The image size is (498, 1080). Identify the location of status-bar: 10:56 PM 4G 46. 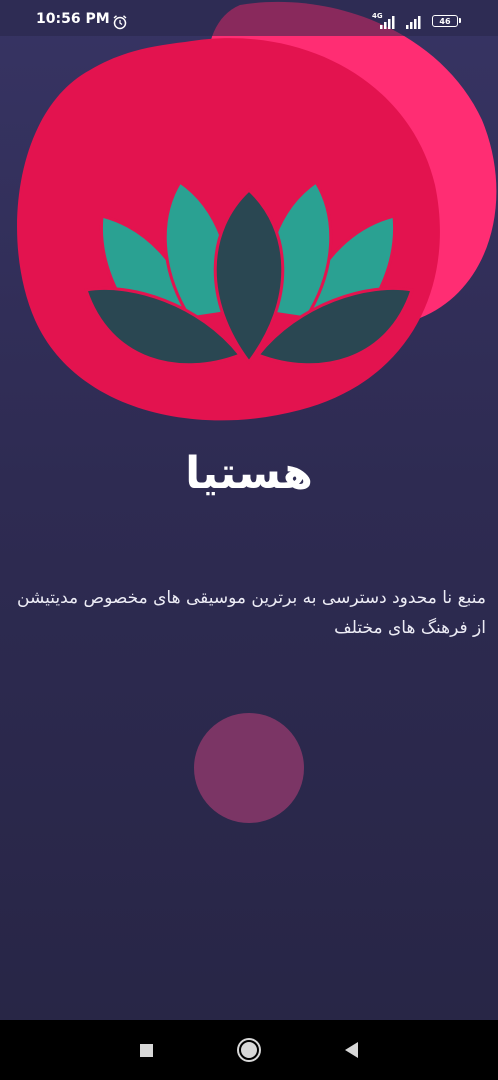
(249, 18).